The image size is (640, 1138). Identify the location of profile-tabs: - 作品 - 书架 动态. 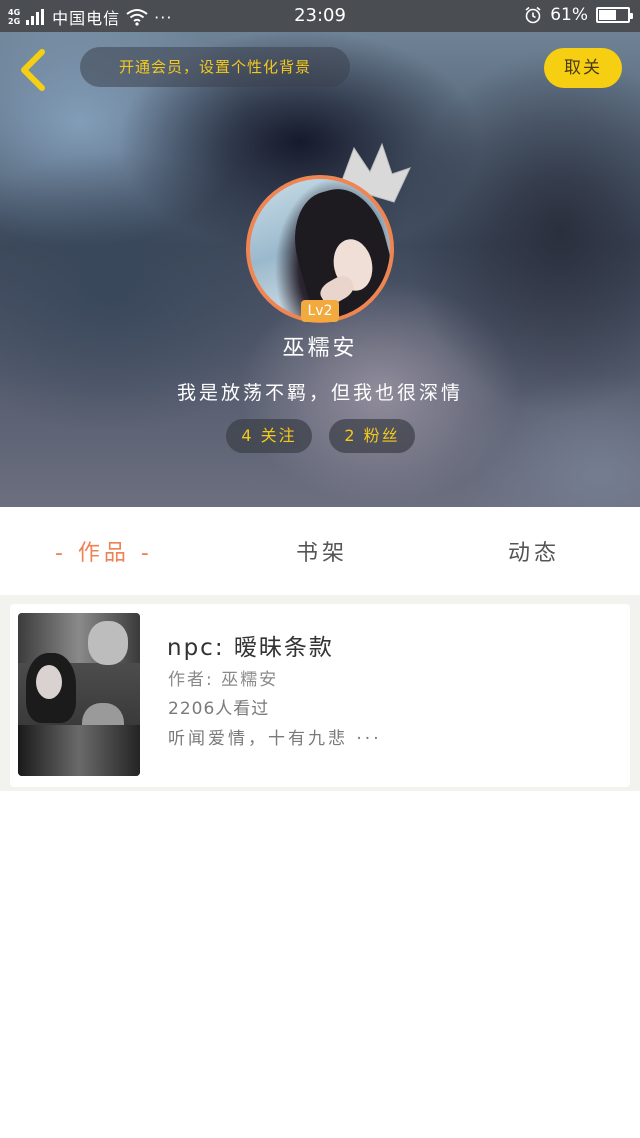
(320, 551).